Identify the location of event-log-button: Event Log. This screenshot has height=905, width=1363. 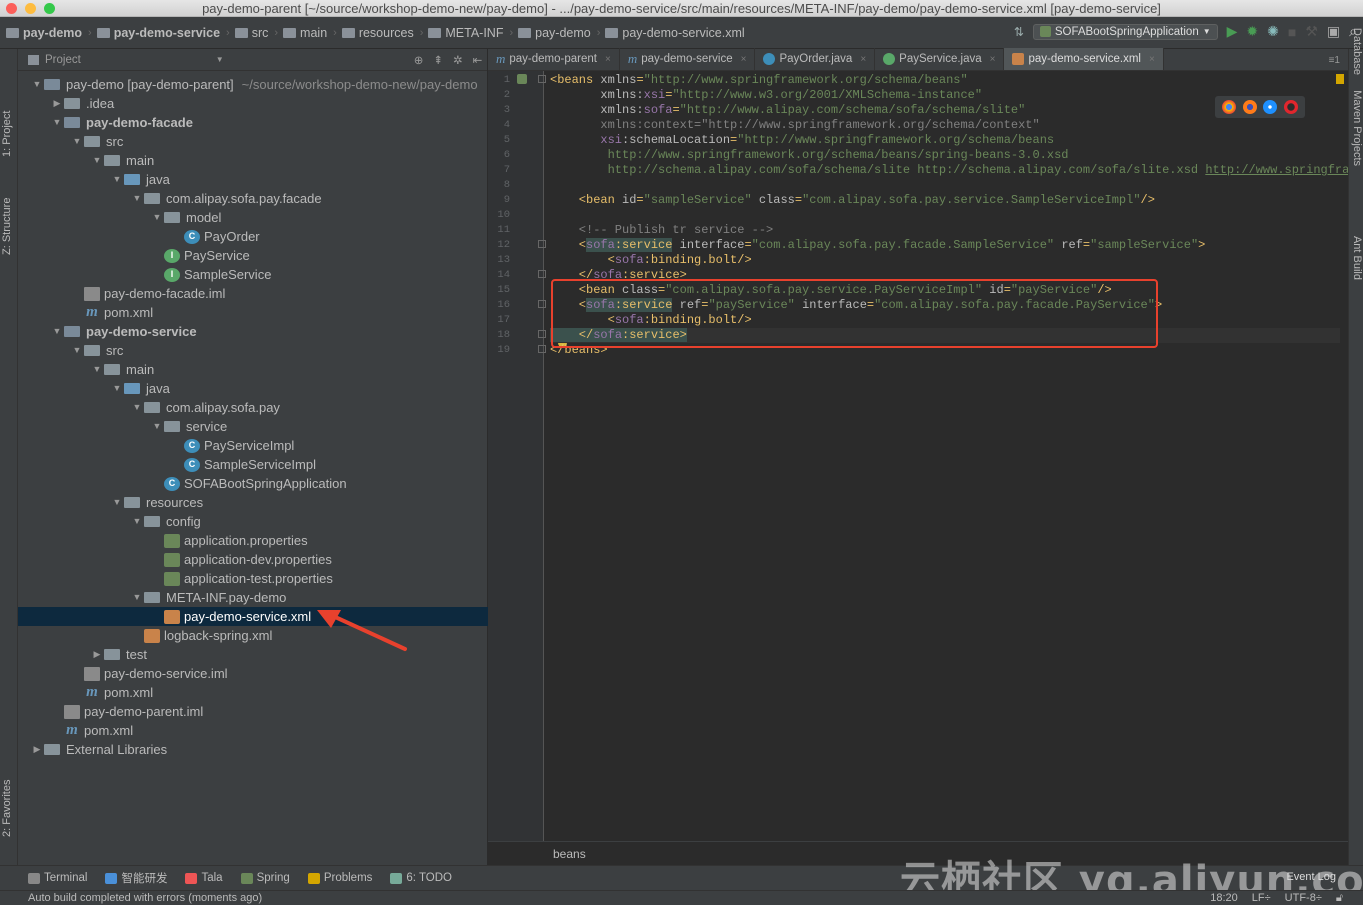
(1311, 877).